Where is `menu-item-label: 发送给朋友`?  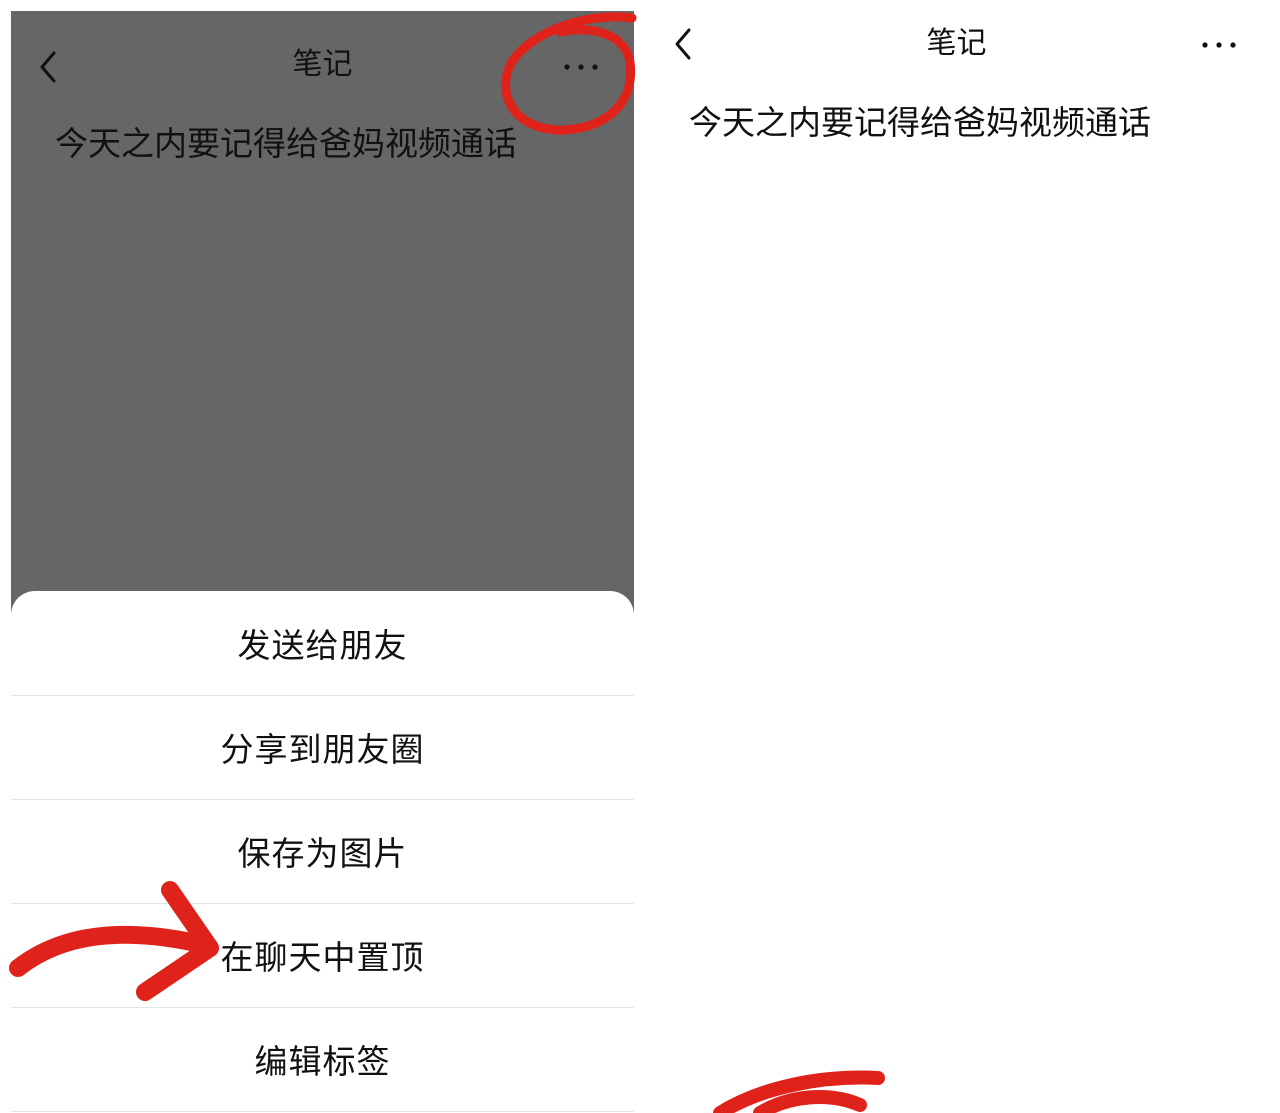
menu-item-label: 发送给朋友 is located at coordinates (322, 645).